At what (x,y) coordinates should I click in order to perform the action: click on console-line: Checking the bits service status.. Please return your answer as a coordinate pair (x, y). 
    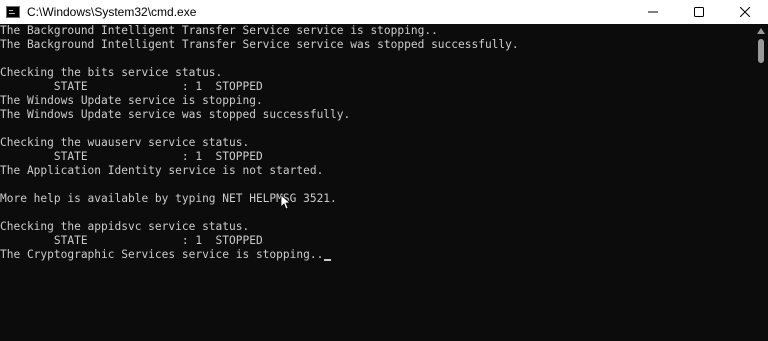
    Looking at the image, I should click on (111, 72).